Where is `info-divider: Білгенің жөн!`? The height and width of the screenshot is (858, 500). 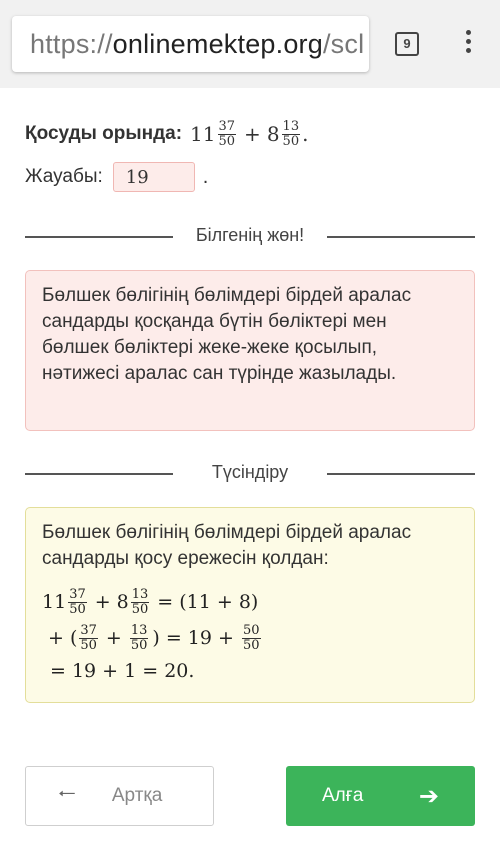
info-divider: Білгенің жөн! is located at coordinates (250, 237).